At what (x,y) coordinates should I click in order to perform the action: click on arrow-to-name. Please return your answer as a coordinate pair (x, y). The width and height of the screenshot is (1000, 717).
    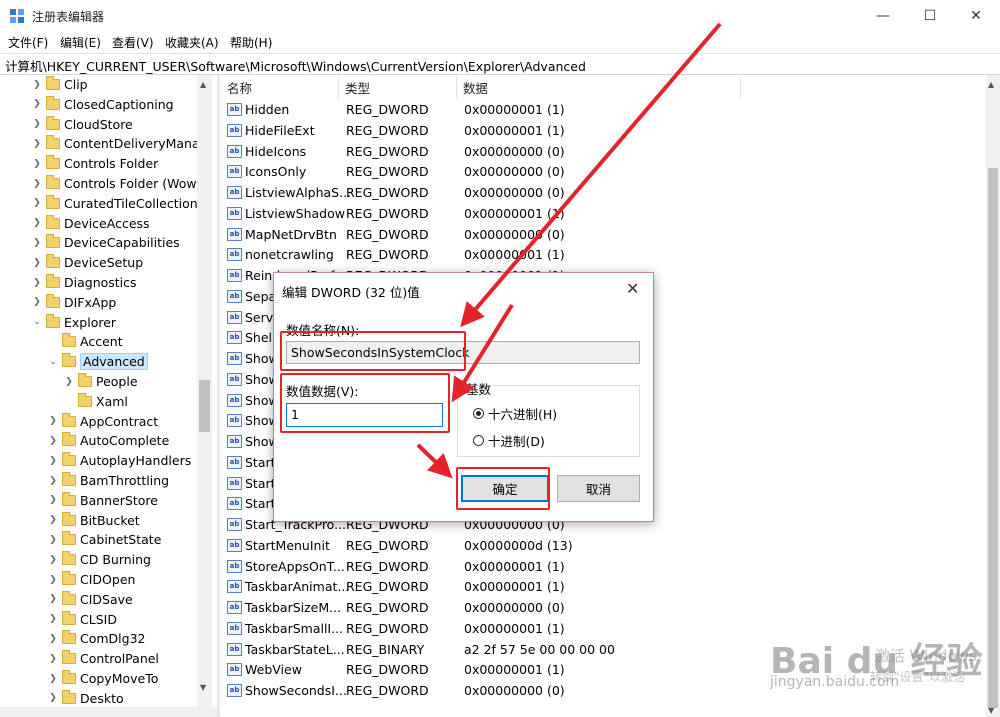
    Looking at the image, I should click on (591, 175).